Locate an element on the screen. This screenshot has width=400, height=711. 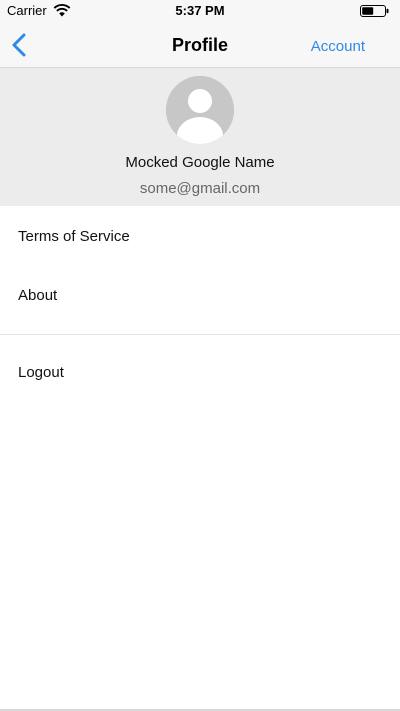
account-button: Account is located at coordinates (338, 46).